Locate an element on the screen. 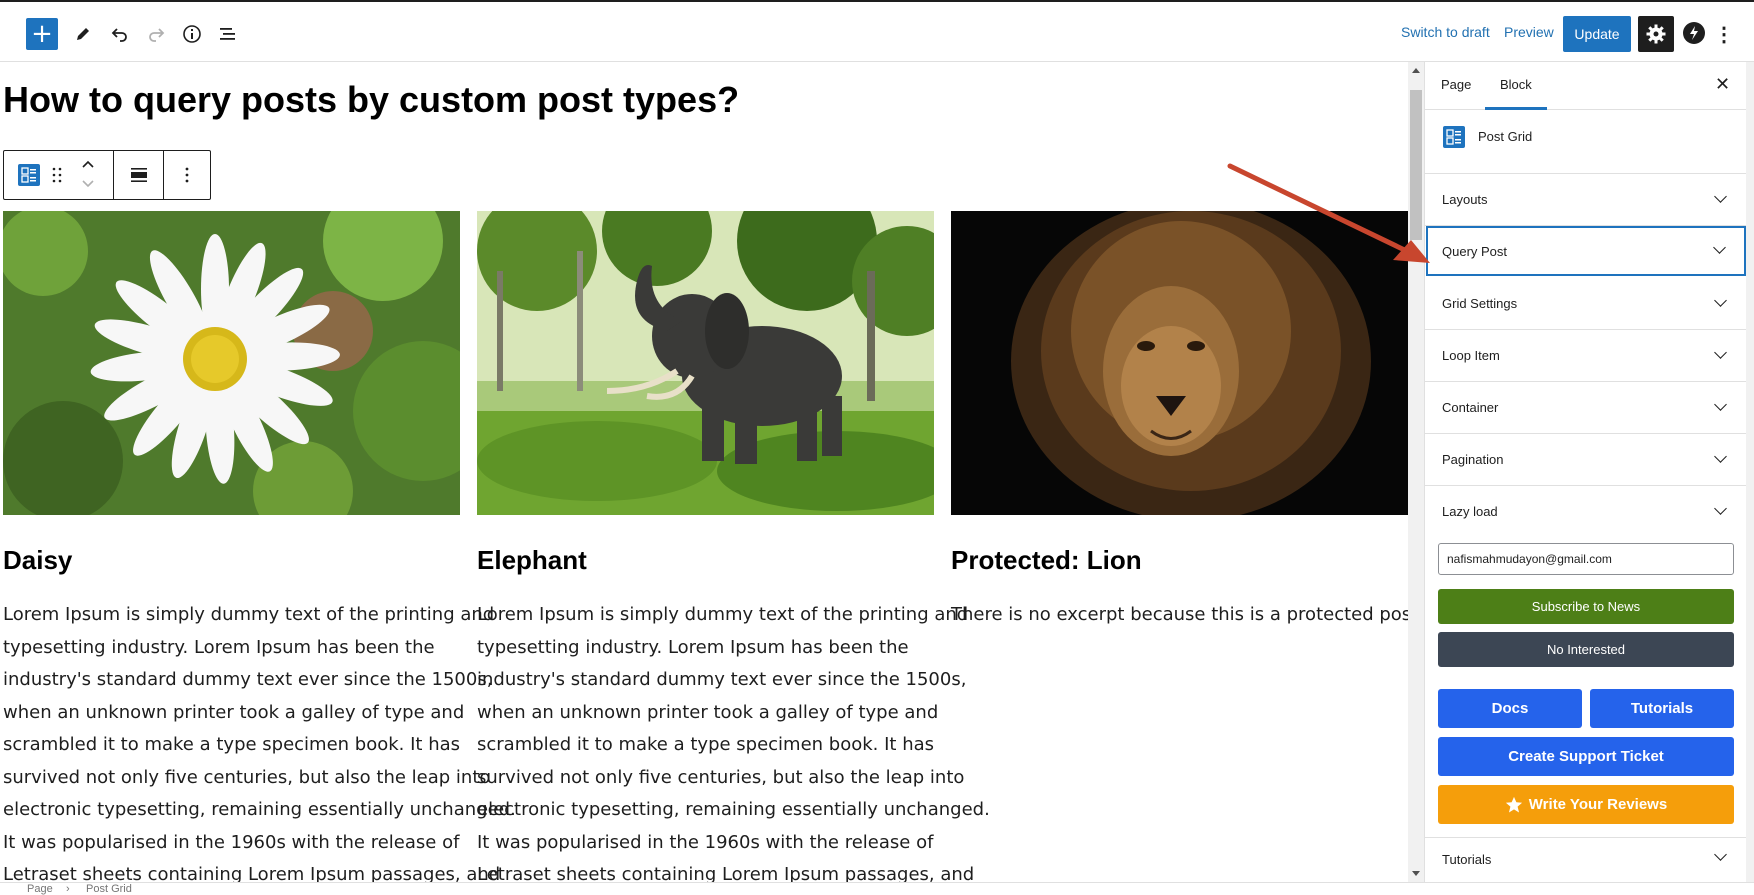 The image size is (1754, 895). details-button is located at coordinates (192, 34).